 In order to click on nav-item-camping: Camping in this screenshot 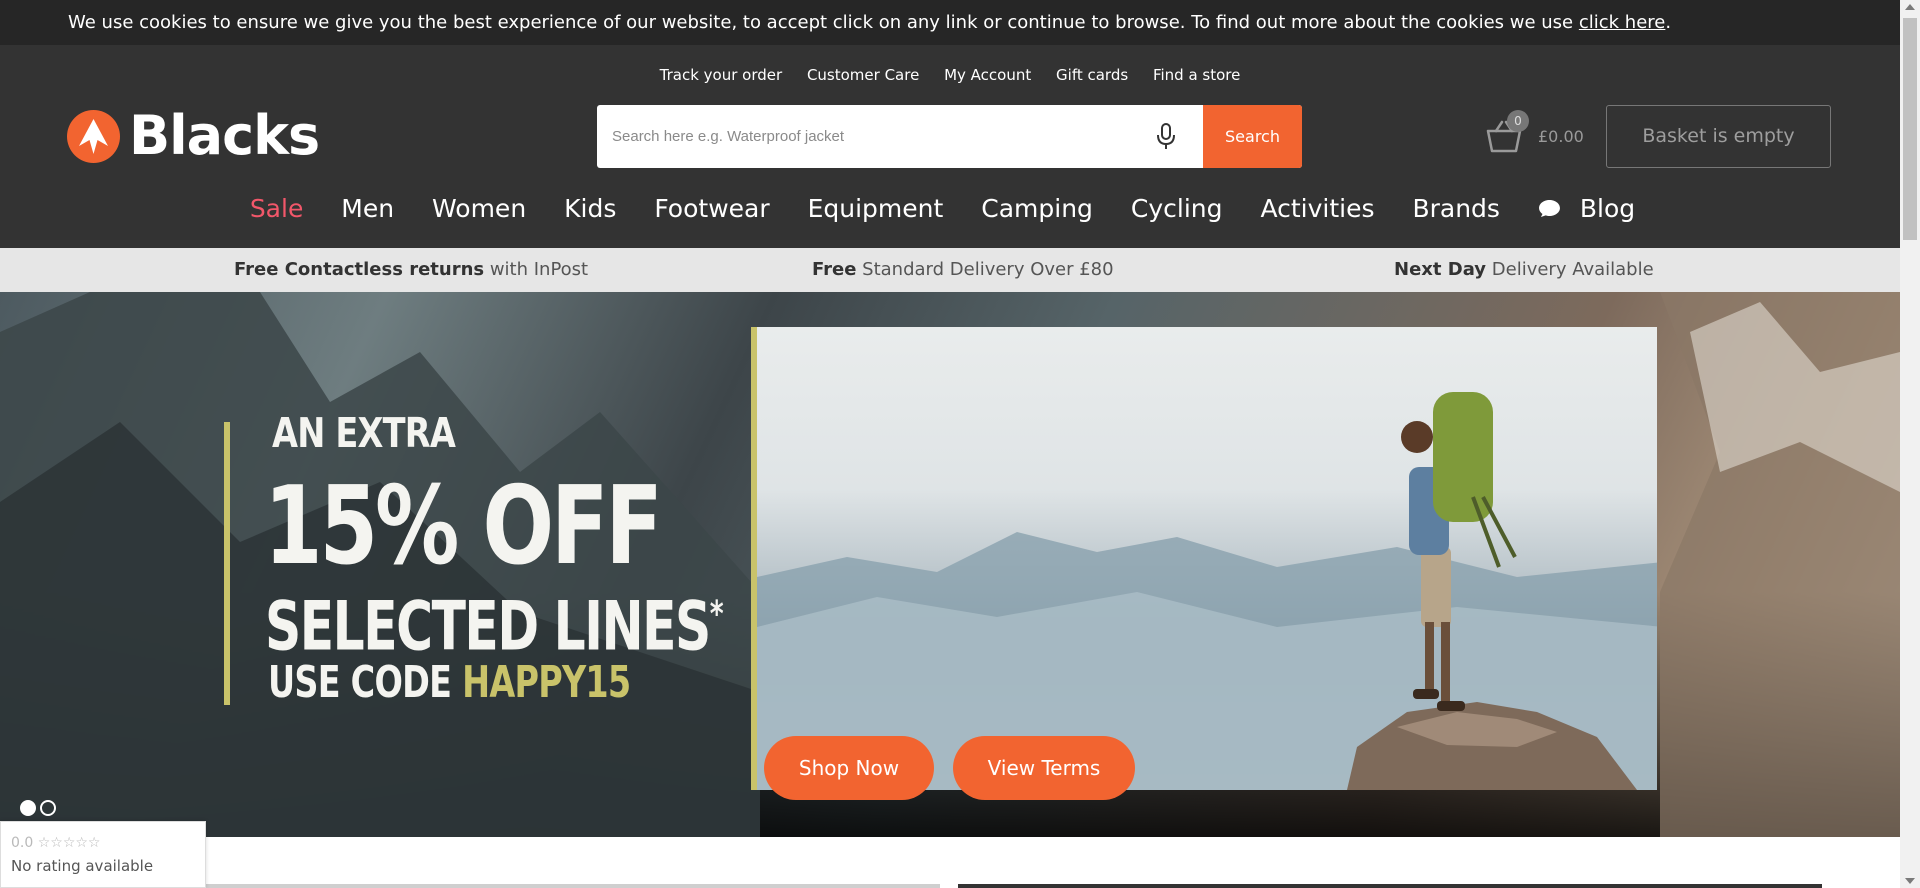, I will do `click(1037, 209)`.